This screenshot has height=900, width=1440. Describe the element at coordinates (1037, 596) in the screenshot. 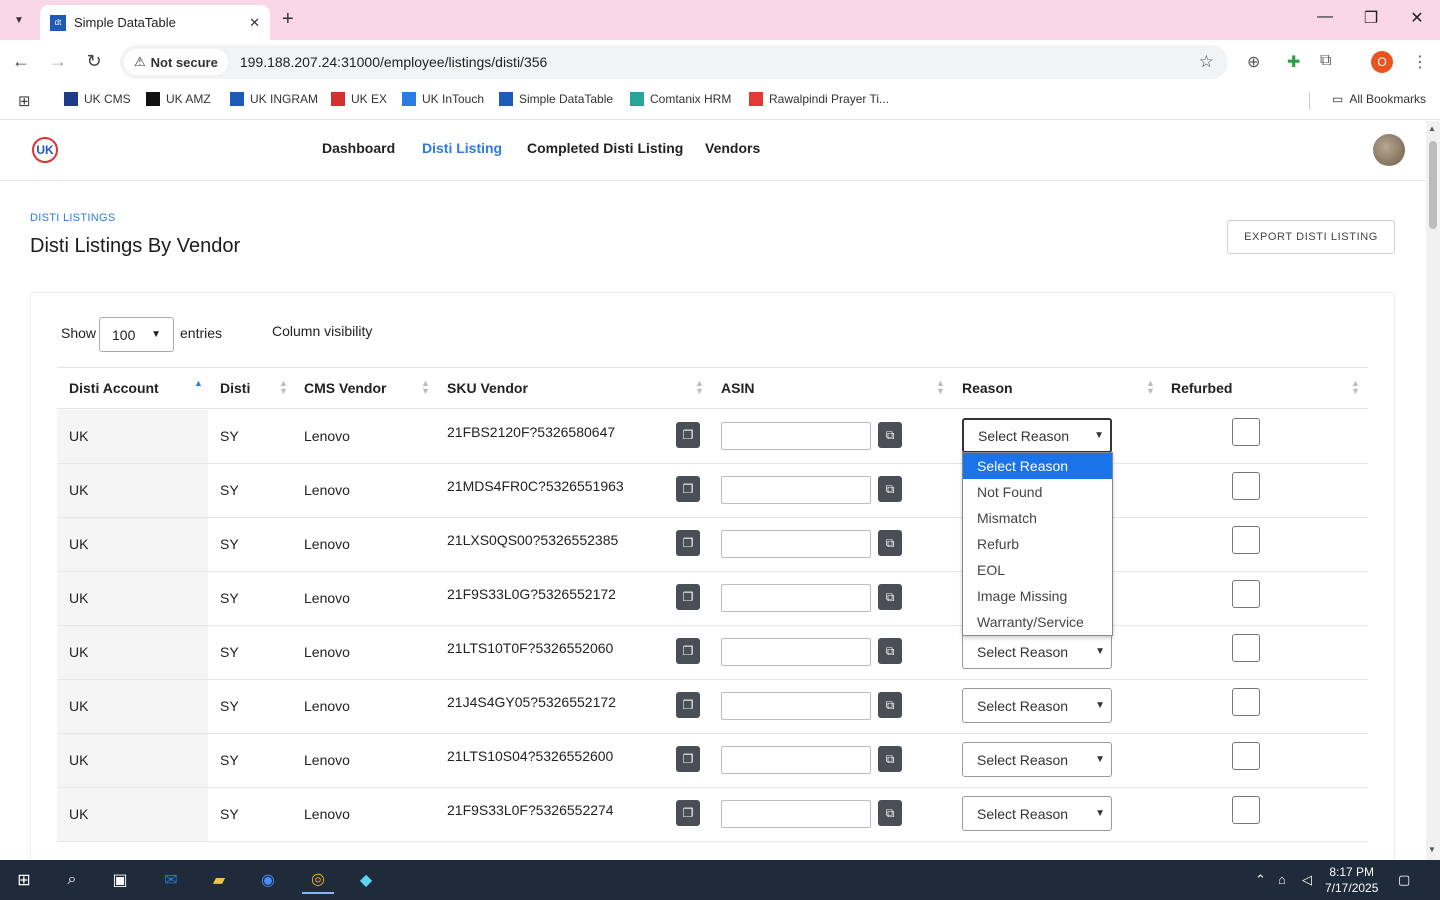

I see `reason-option: Image Missing` at that location.